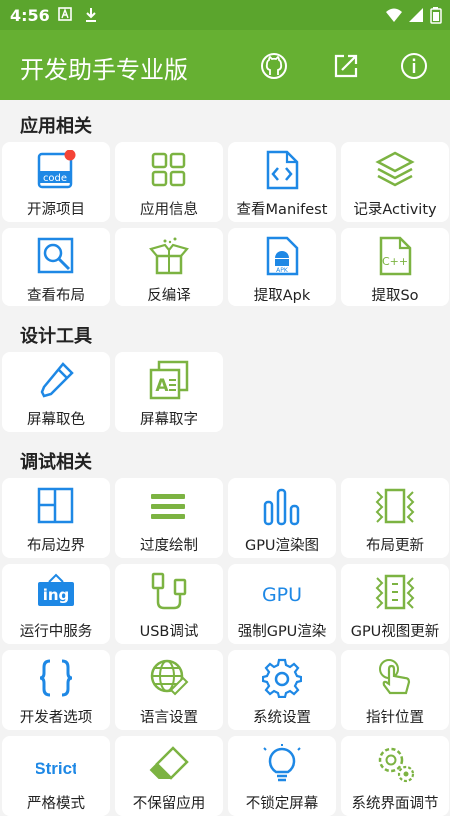 Image resolution: width=450 pixels, height=816 pixels. What do you see at coordinates (395, 170) in the screenshot?
I see `layers-icon` at bounding box center [395, 170].